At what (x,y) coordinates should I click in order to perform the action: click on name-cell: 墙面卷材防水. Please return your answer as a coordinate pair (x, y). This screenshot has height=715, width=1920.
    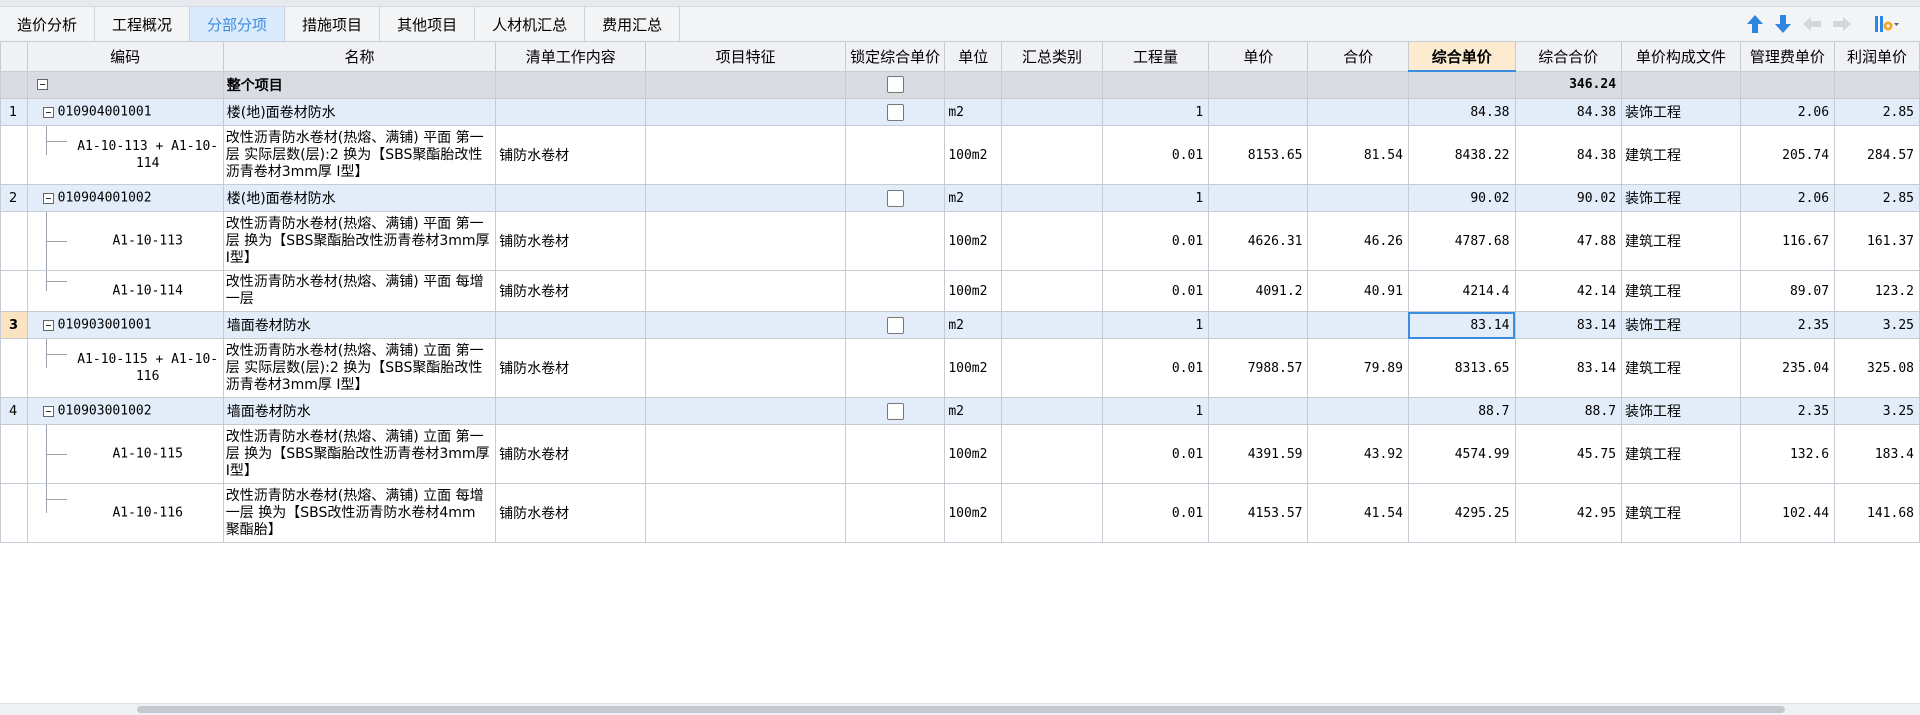
    Looking at the image, I should click on (359, 325).